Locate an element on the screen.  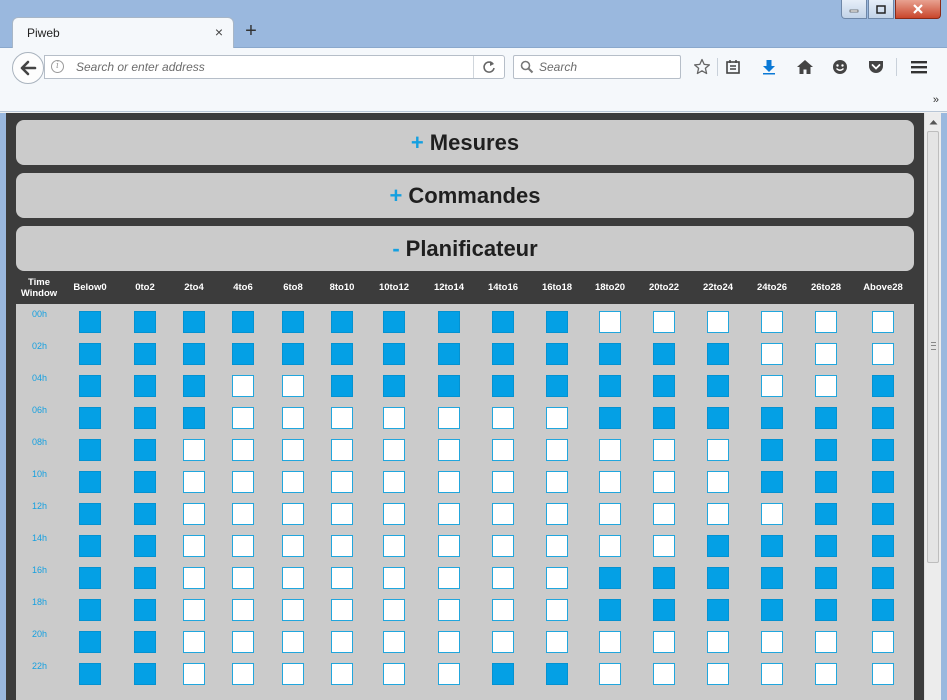
close-window-button is located at coordinates (918, 9).